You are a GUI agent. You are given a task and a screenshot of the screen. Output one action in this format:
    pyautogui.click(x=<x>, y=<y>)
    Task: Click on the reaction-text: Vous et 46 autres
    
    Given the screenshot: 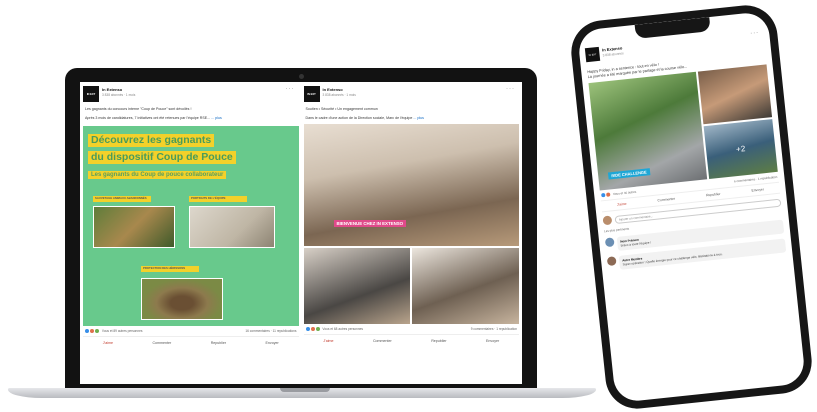 What is the action you would take?
    pyautogui.click(x=624, y=193)
    